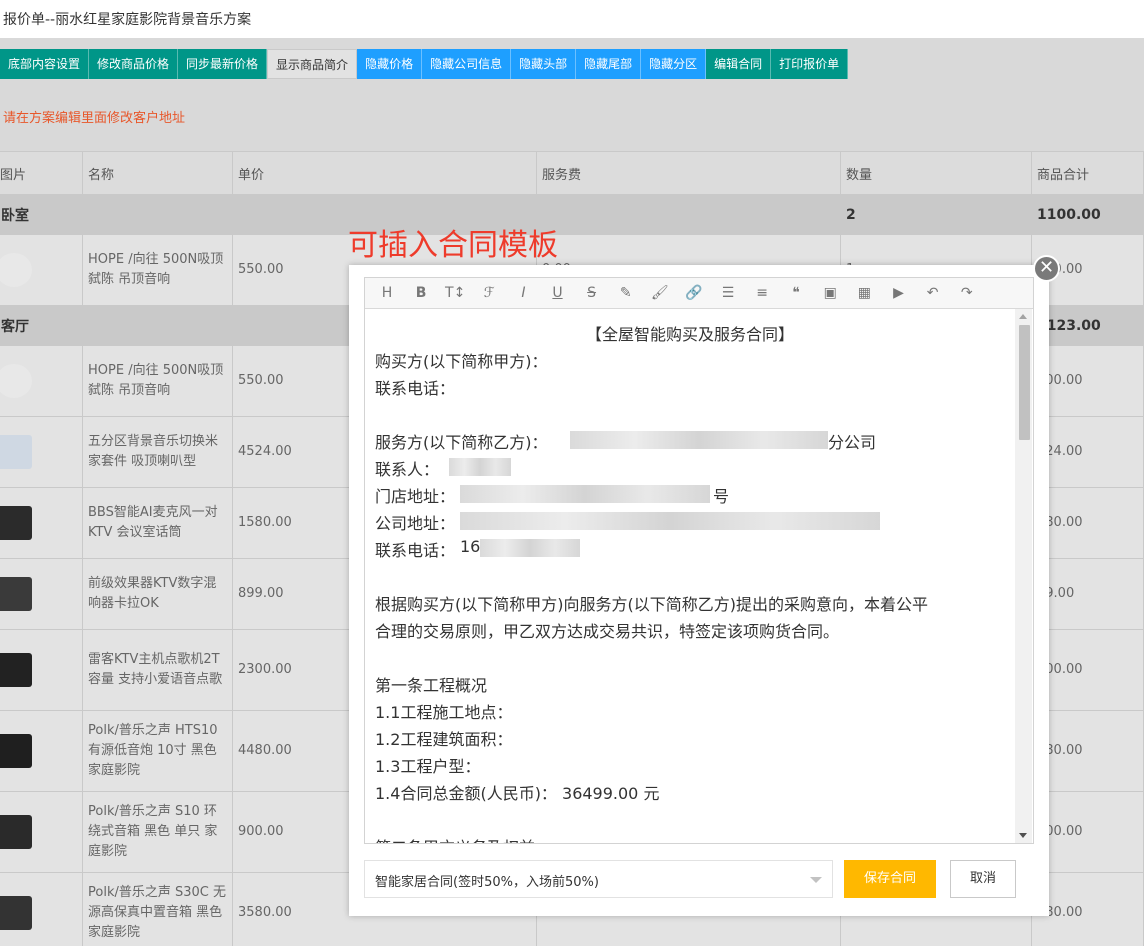 The height and width of the screenshot is (946, 1144). I want to click on underline-icon: U, so click(558, 293).